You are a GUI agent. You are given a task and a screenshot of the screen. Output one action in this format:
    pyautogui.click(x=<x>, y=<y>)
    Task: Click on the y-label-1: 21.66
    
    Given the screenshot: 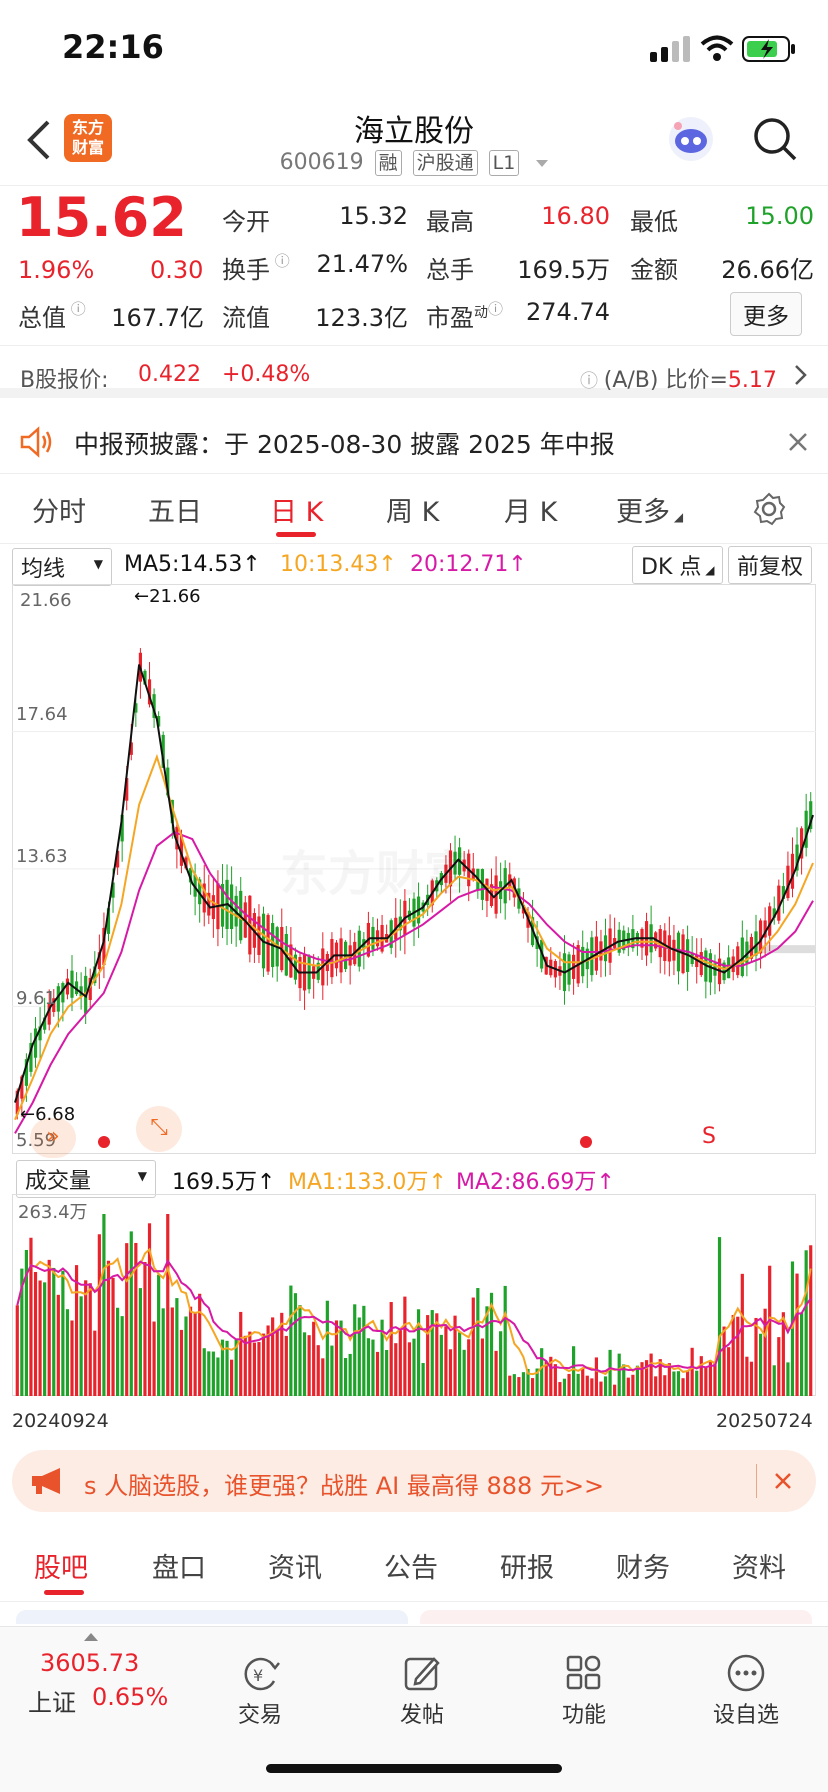 What is the action you would take?
    pyautogui.click(x=46, y=600)
    